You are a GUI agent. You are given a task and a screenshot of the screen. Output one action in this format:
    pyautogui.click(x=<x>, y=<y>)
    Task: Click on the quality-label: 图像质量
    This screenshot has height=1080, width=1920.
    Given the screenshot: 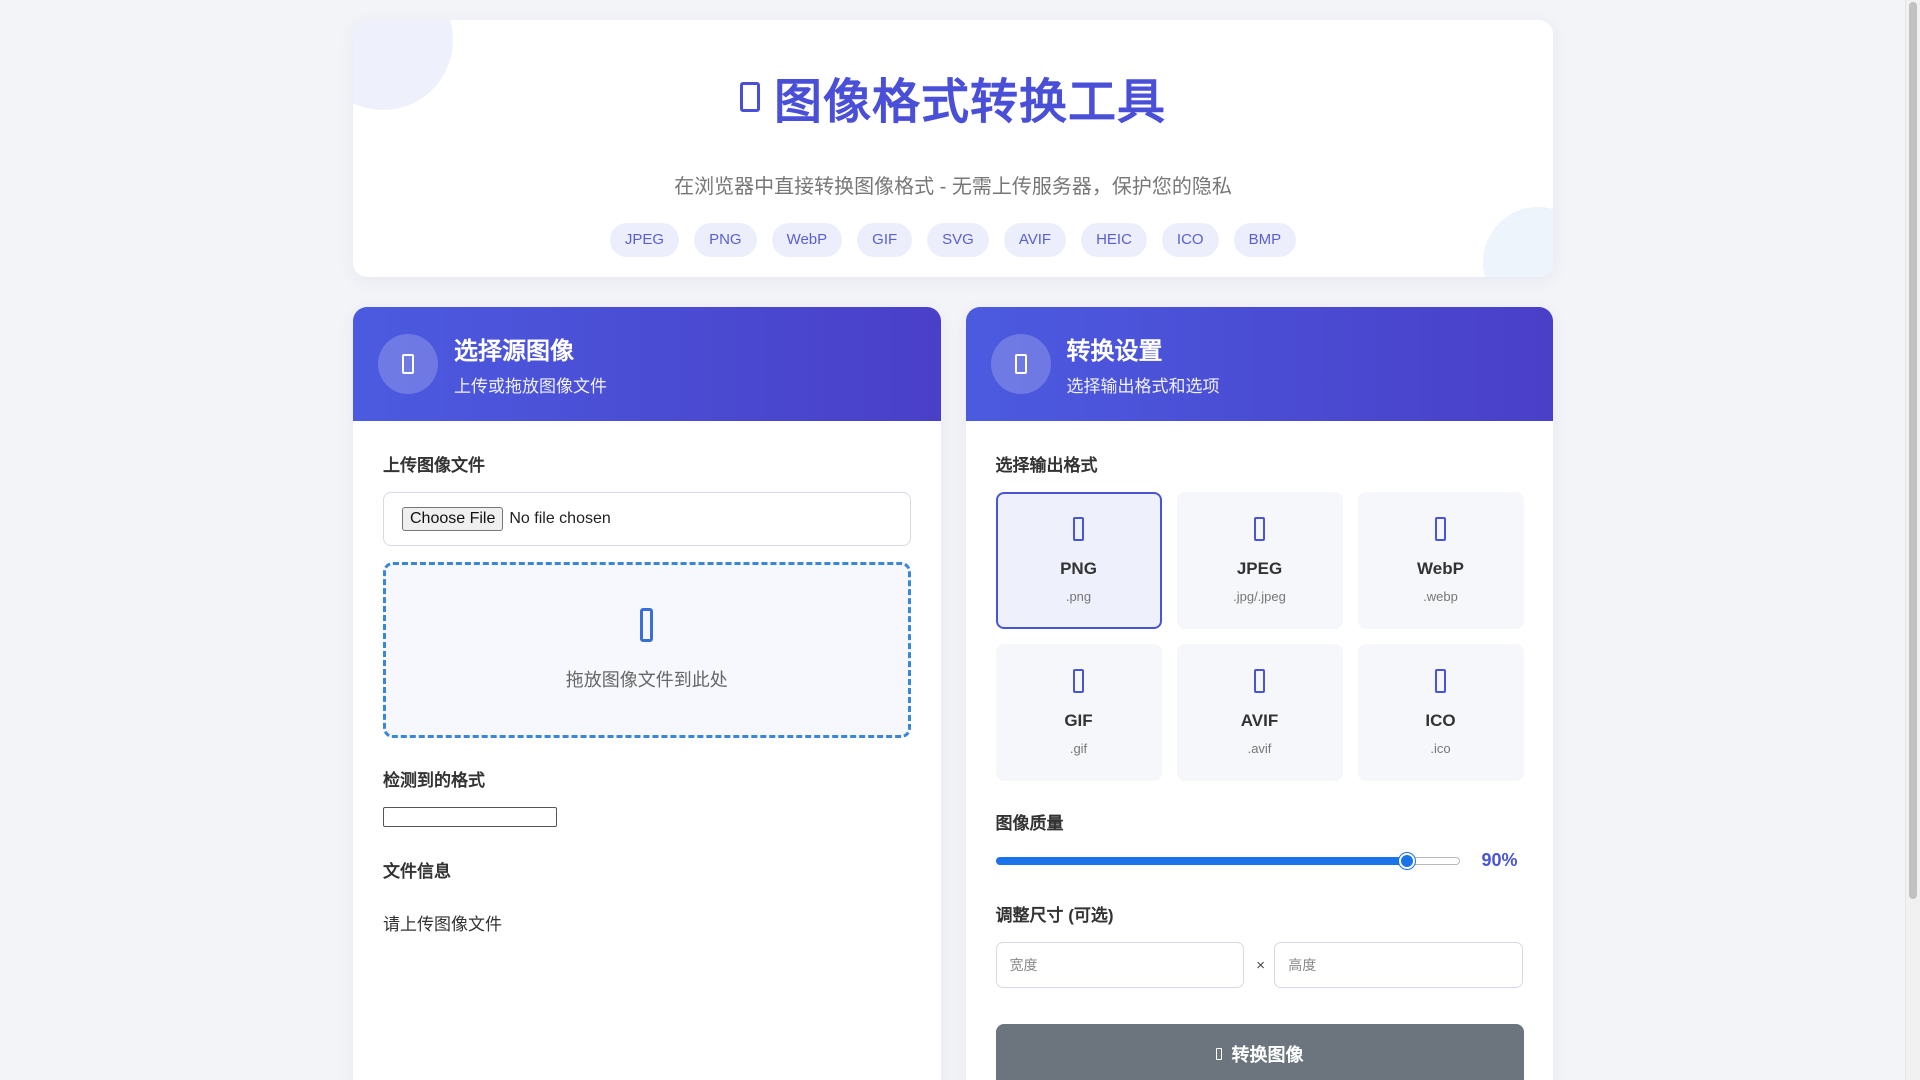 What is the action you would take?
    pyautogui.click(x=1029, y=823)
    